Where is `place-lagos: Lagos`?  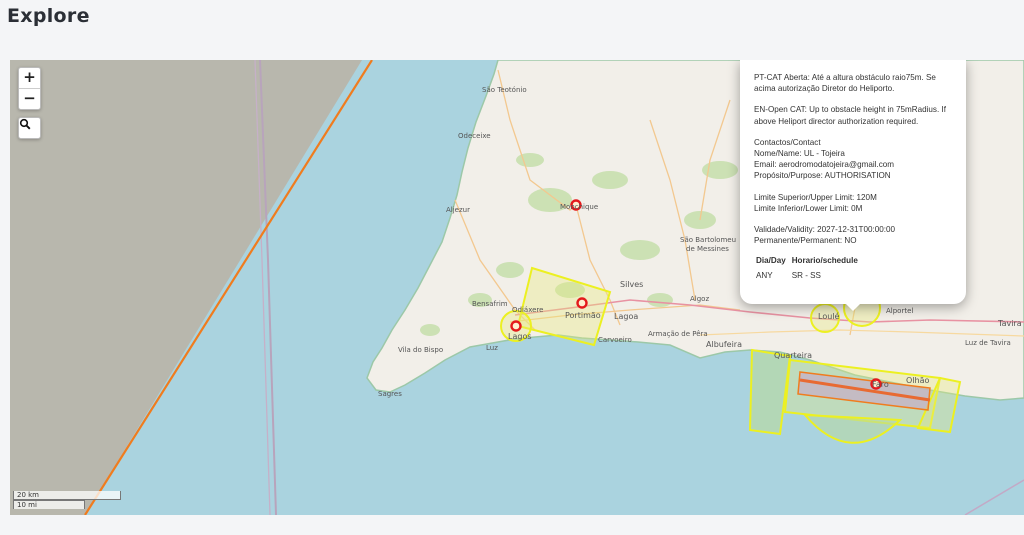 place-lagos: Lagos is located at coordinates (520, 336).